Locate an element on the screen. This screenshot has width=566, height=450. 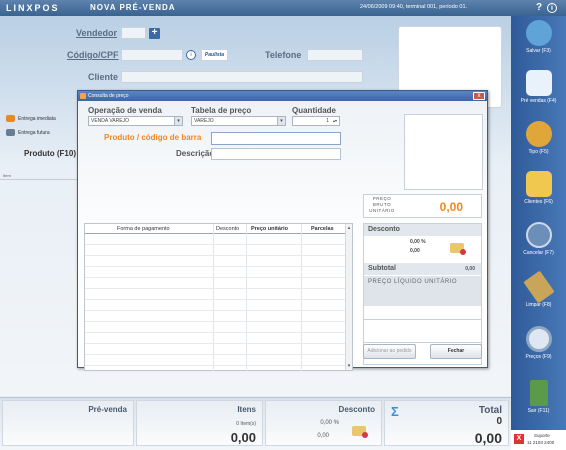
dialog-title-bar: Consulta de preço x is located at coordinates (282, 96).